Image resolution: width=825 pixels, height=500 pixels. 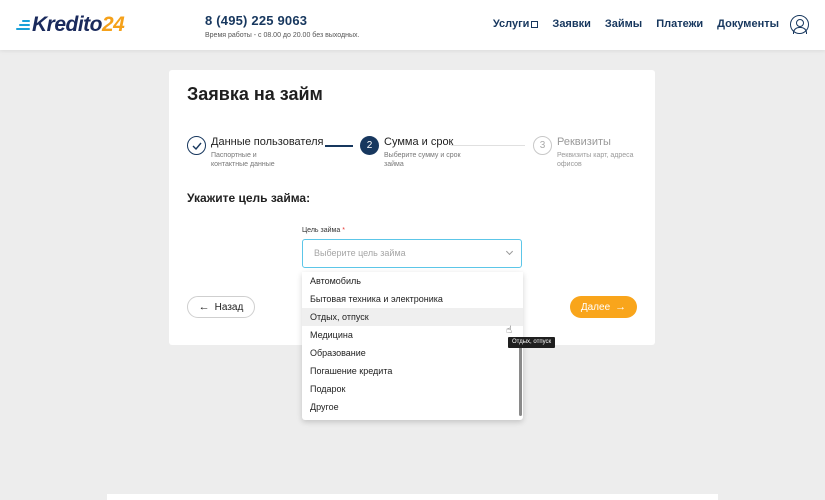 What do you see at coordinates (343, 230) in the screenshot?
I see `required-marker: *` at bounding box center [343, 230].